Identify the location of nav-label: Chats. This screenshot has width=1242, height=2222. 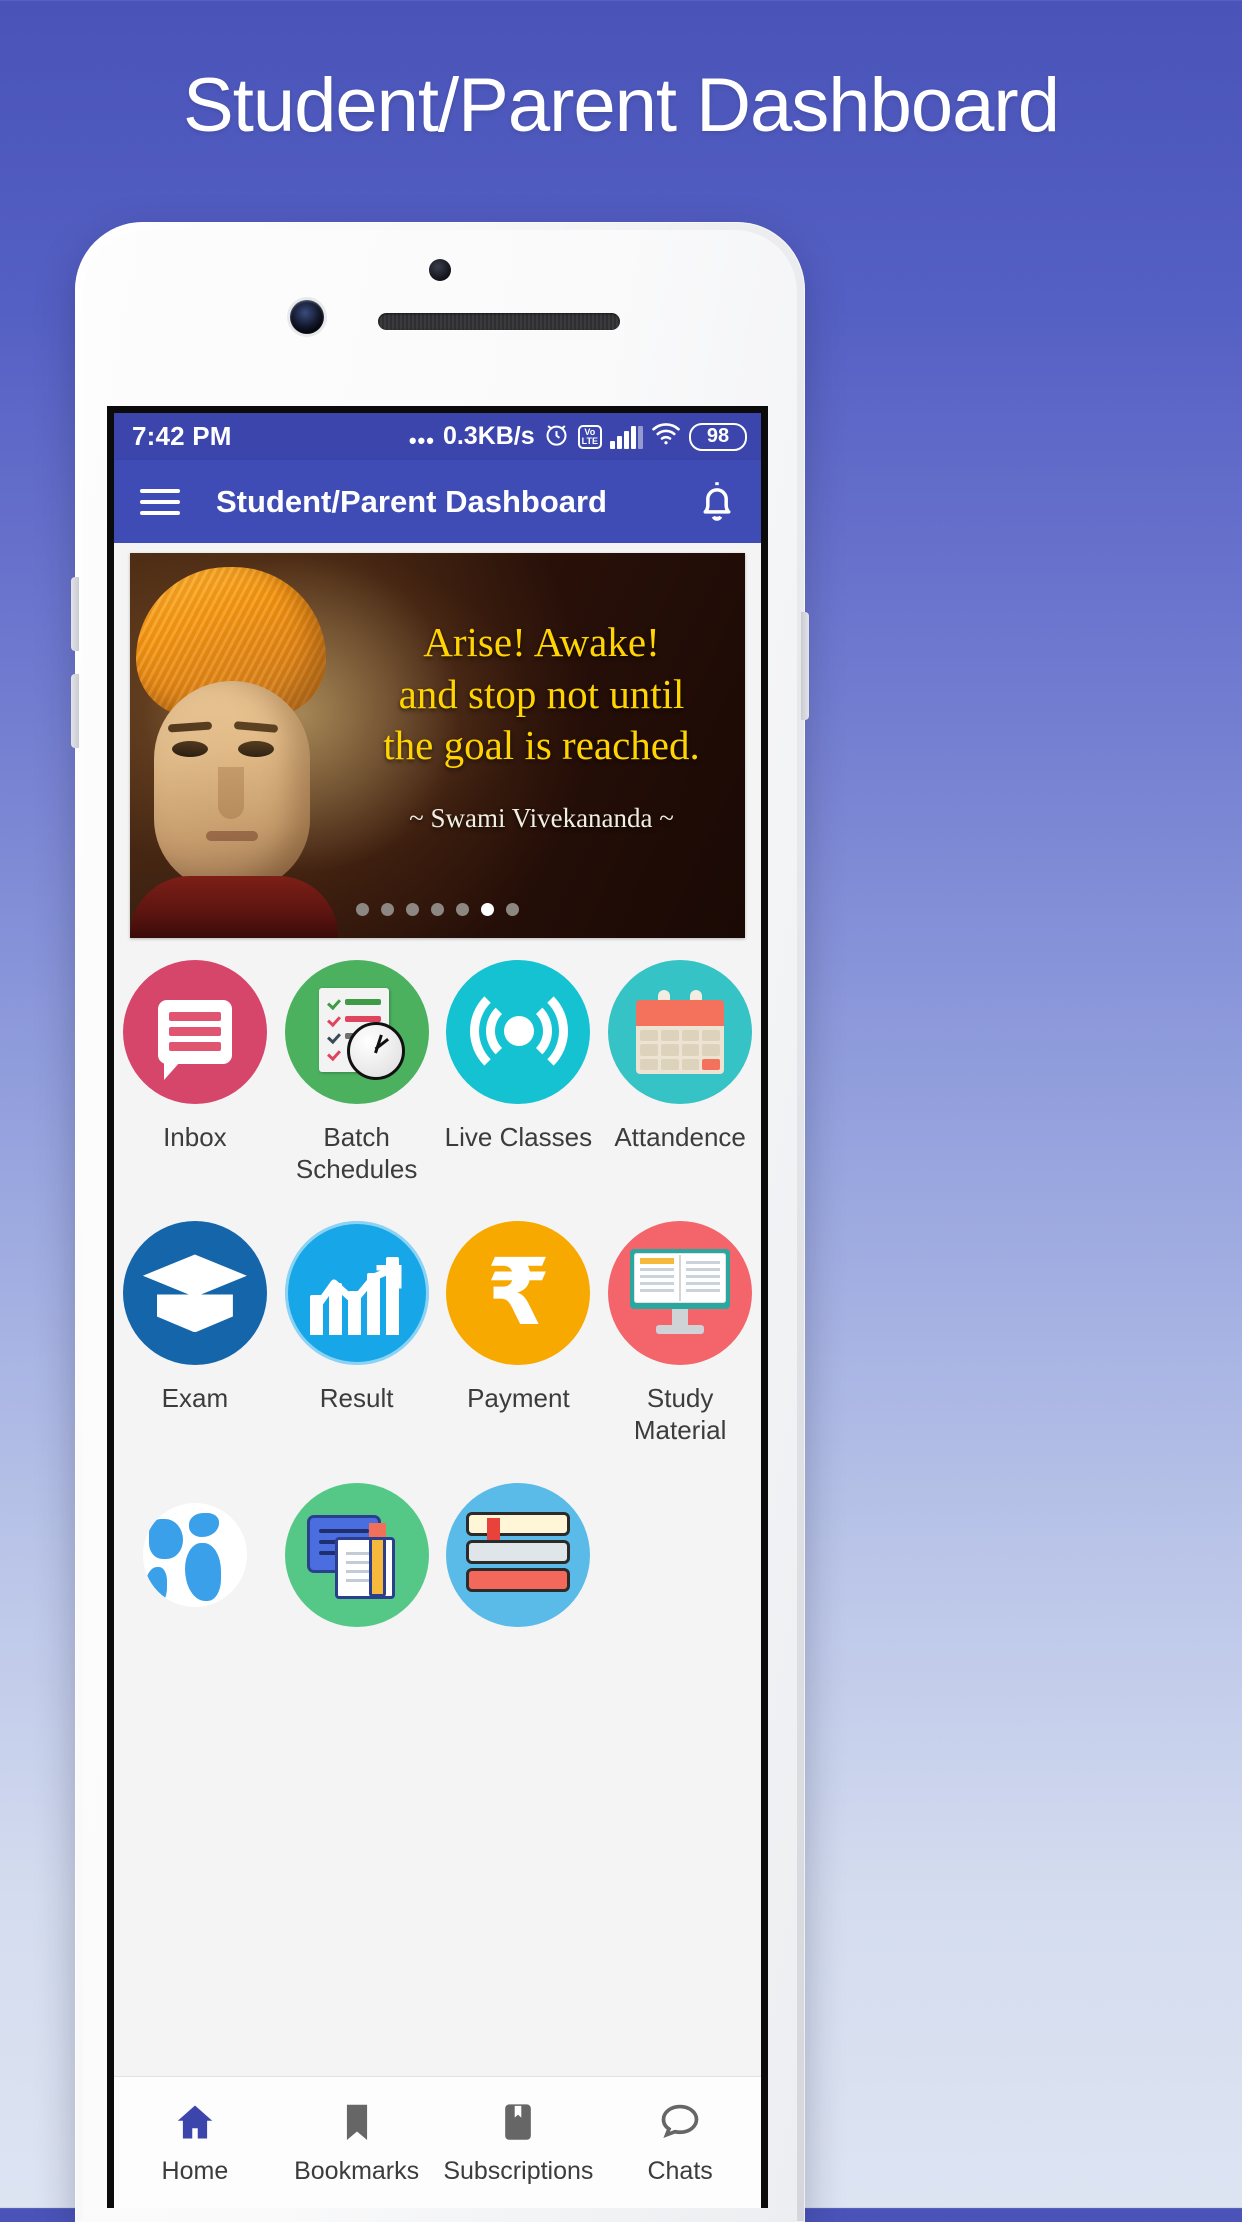
(680, 2170).